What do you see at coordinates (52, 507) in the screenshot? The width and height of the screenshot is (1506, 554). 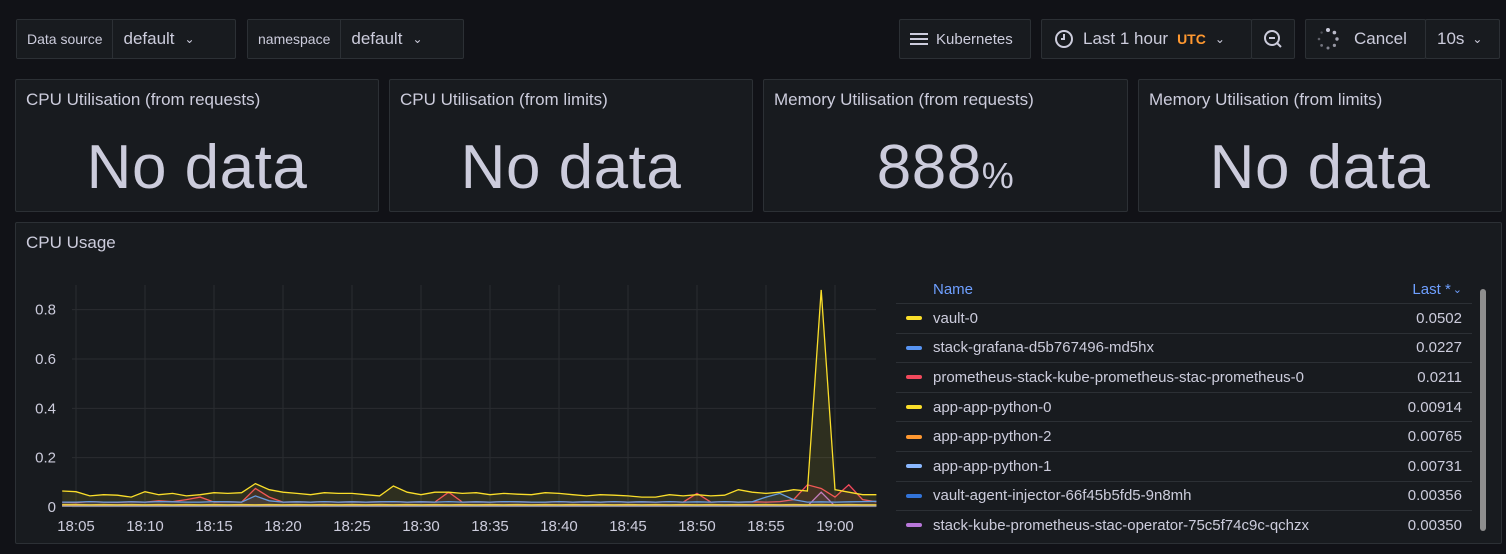 I see `y-tick-label: 0` at bounding box center [52, 507].